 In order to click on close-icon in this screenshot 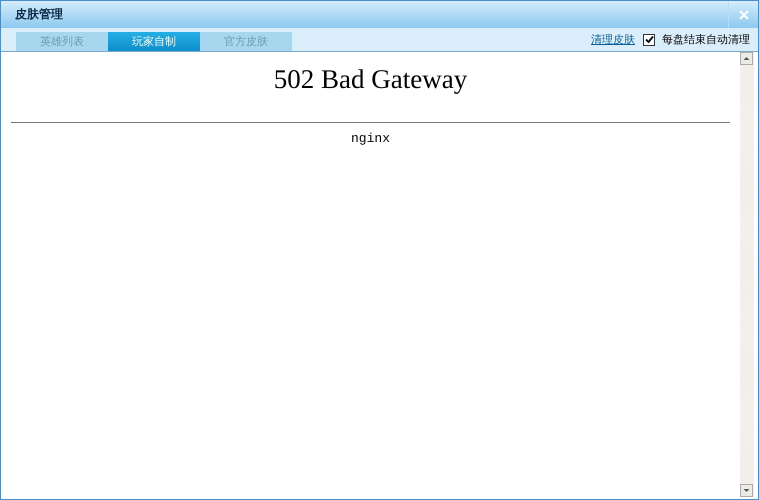, I will do `click(743, 15)`.